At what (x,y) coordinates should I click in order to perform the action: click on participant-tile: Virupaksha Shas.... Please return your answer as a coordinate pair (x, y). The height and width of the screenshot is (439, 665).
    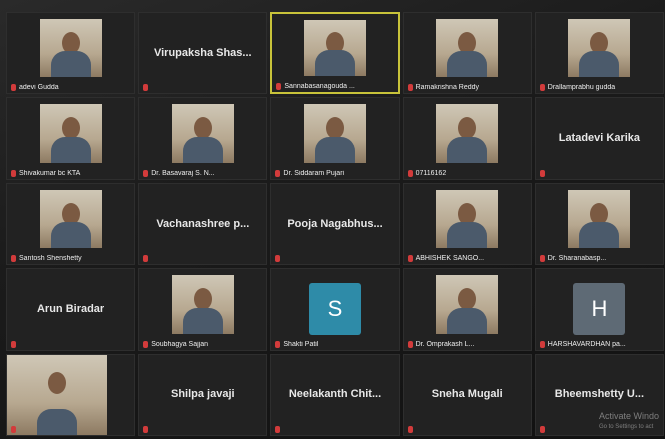
    Looking at the image, I should click on (203, 53).